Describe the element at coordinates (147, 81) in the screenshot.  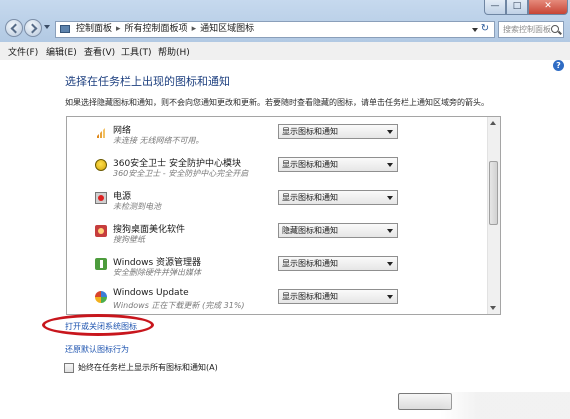
I see `page-title: 选择在任务栏上出现的图标和通知` at that location.